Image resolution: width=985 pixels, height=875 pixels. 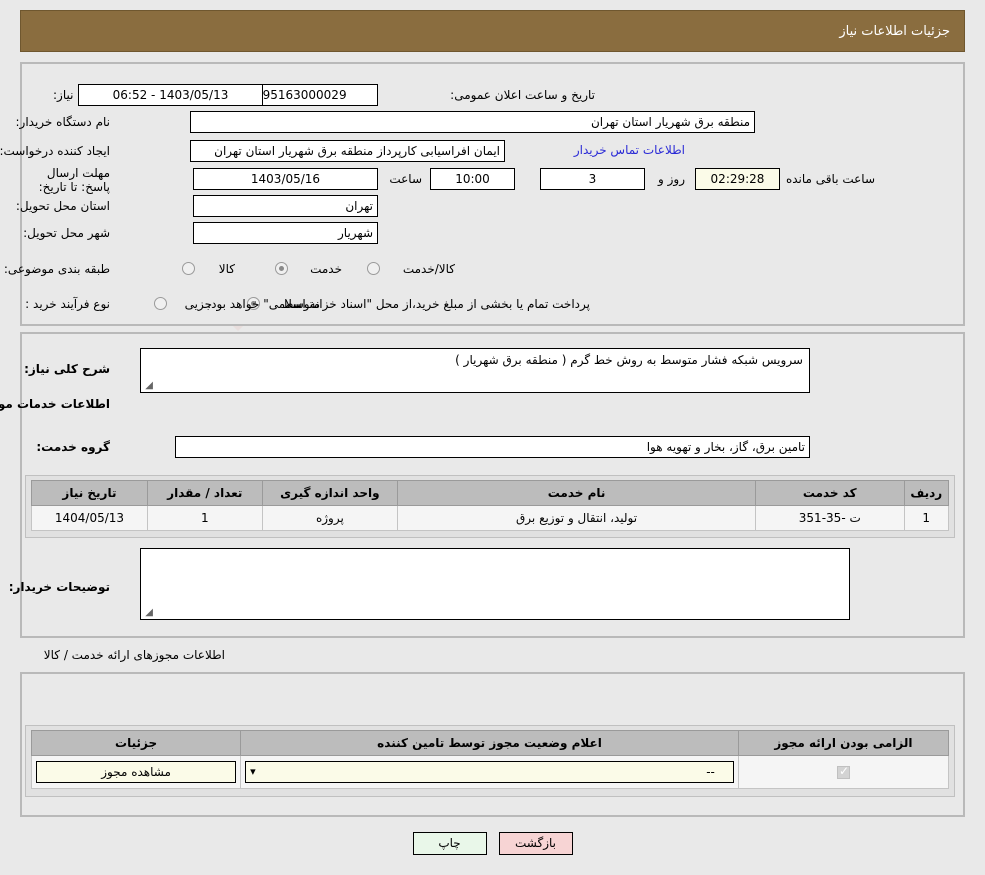 What do you see at coordinates (67, 369) in the screenshot?
I see `general-description-label: شرح کلی نیاز:` at bounding box center [67, 369].